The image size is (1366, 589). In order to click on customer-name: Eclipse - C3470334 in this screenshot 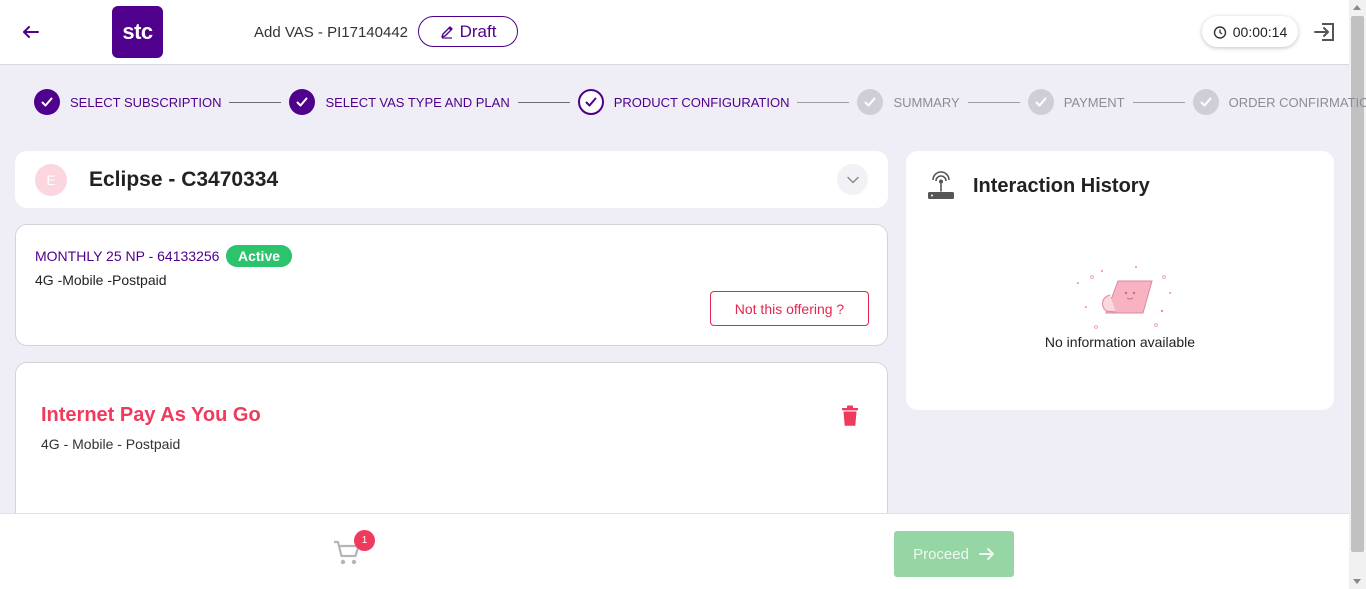, I will do `click(184, 179)`.